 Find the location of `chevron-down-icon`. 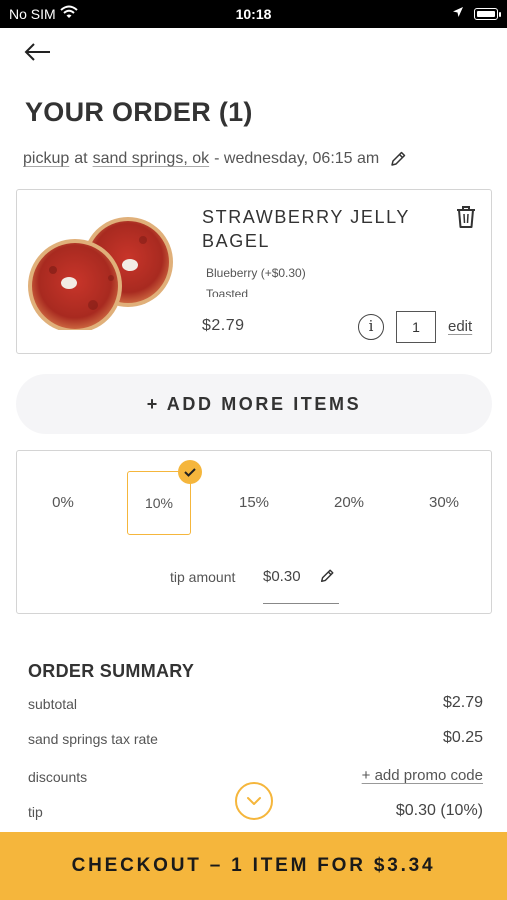

chevron-down-icon is located at coordinates (254, 801).